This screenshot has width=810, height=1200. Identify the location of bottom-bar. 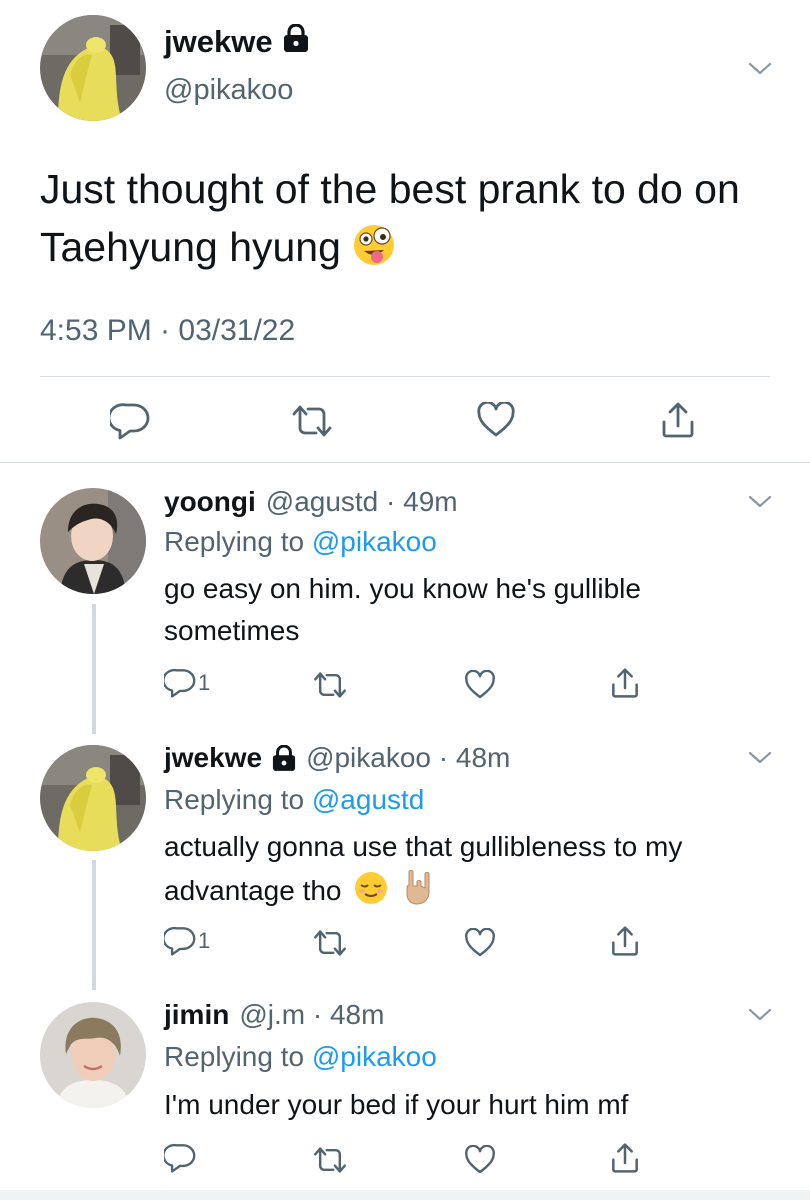
(405, 1195).